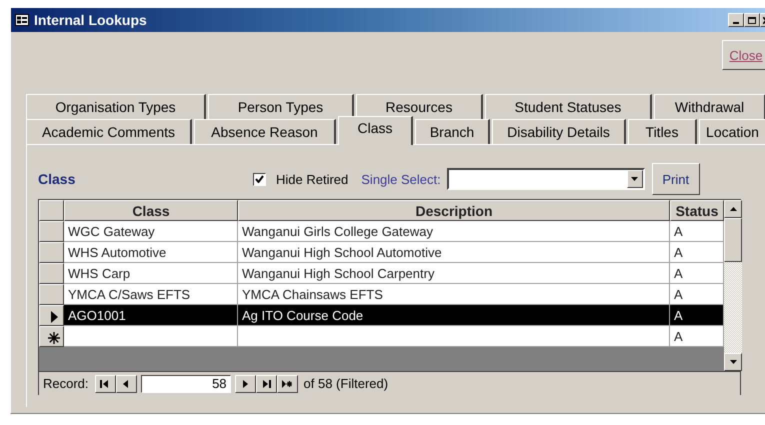 Image resolution: width=765 pixels, height=425 pixels. What do you see at coordinates (709, 106) in the screenshot?
I see `tab: Withdrawal` at bounding box center [709, 106].